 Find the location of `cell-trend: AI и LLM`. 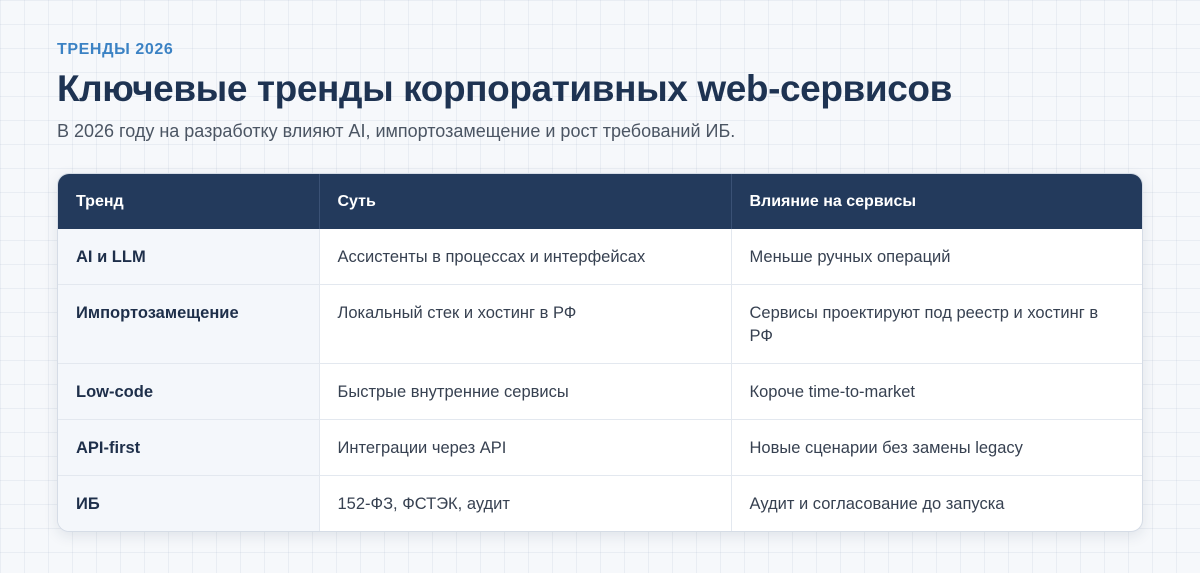

cell-trend: AI и LLM is located at coordinates (189, 256).